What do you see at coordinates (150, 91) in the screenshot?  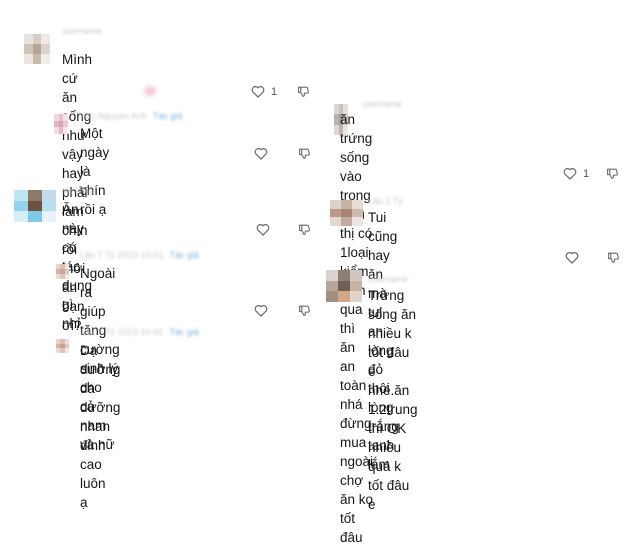 I see `decorative-blur` at bounding box center [150, 91].